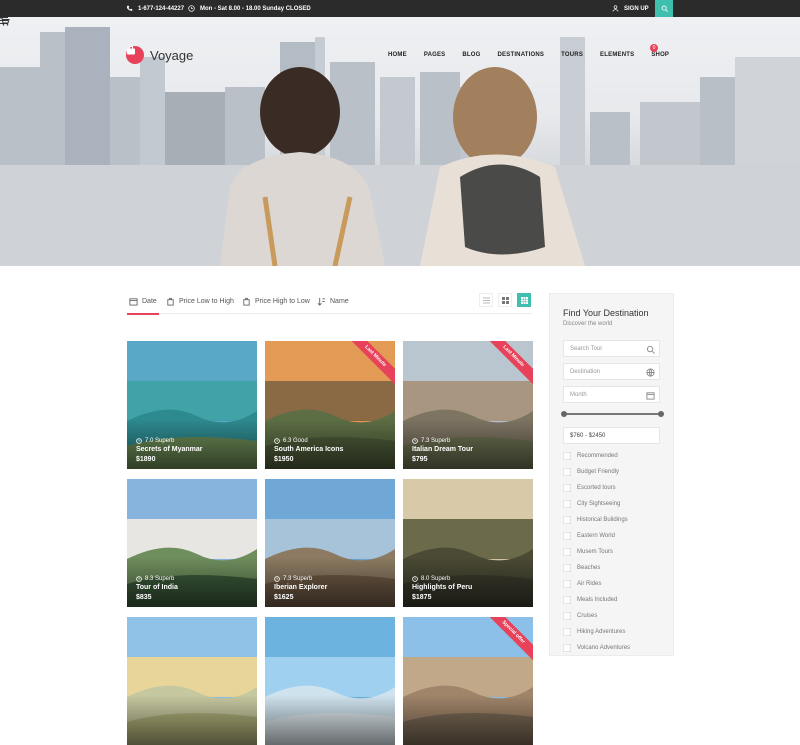  I want to click on category-checkbox: Cruises, so click(580, 616).